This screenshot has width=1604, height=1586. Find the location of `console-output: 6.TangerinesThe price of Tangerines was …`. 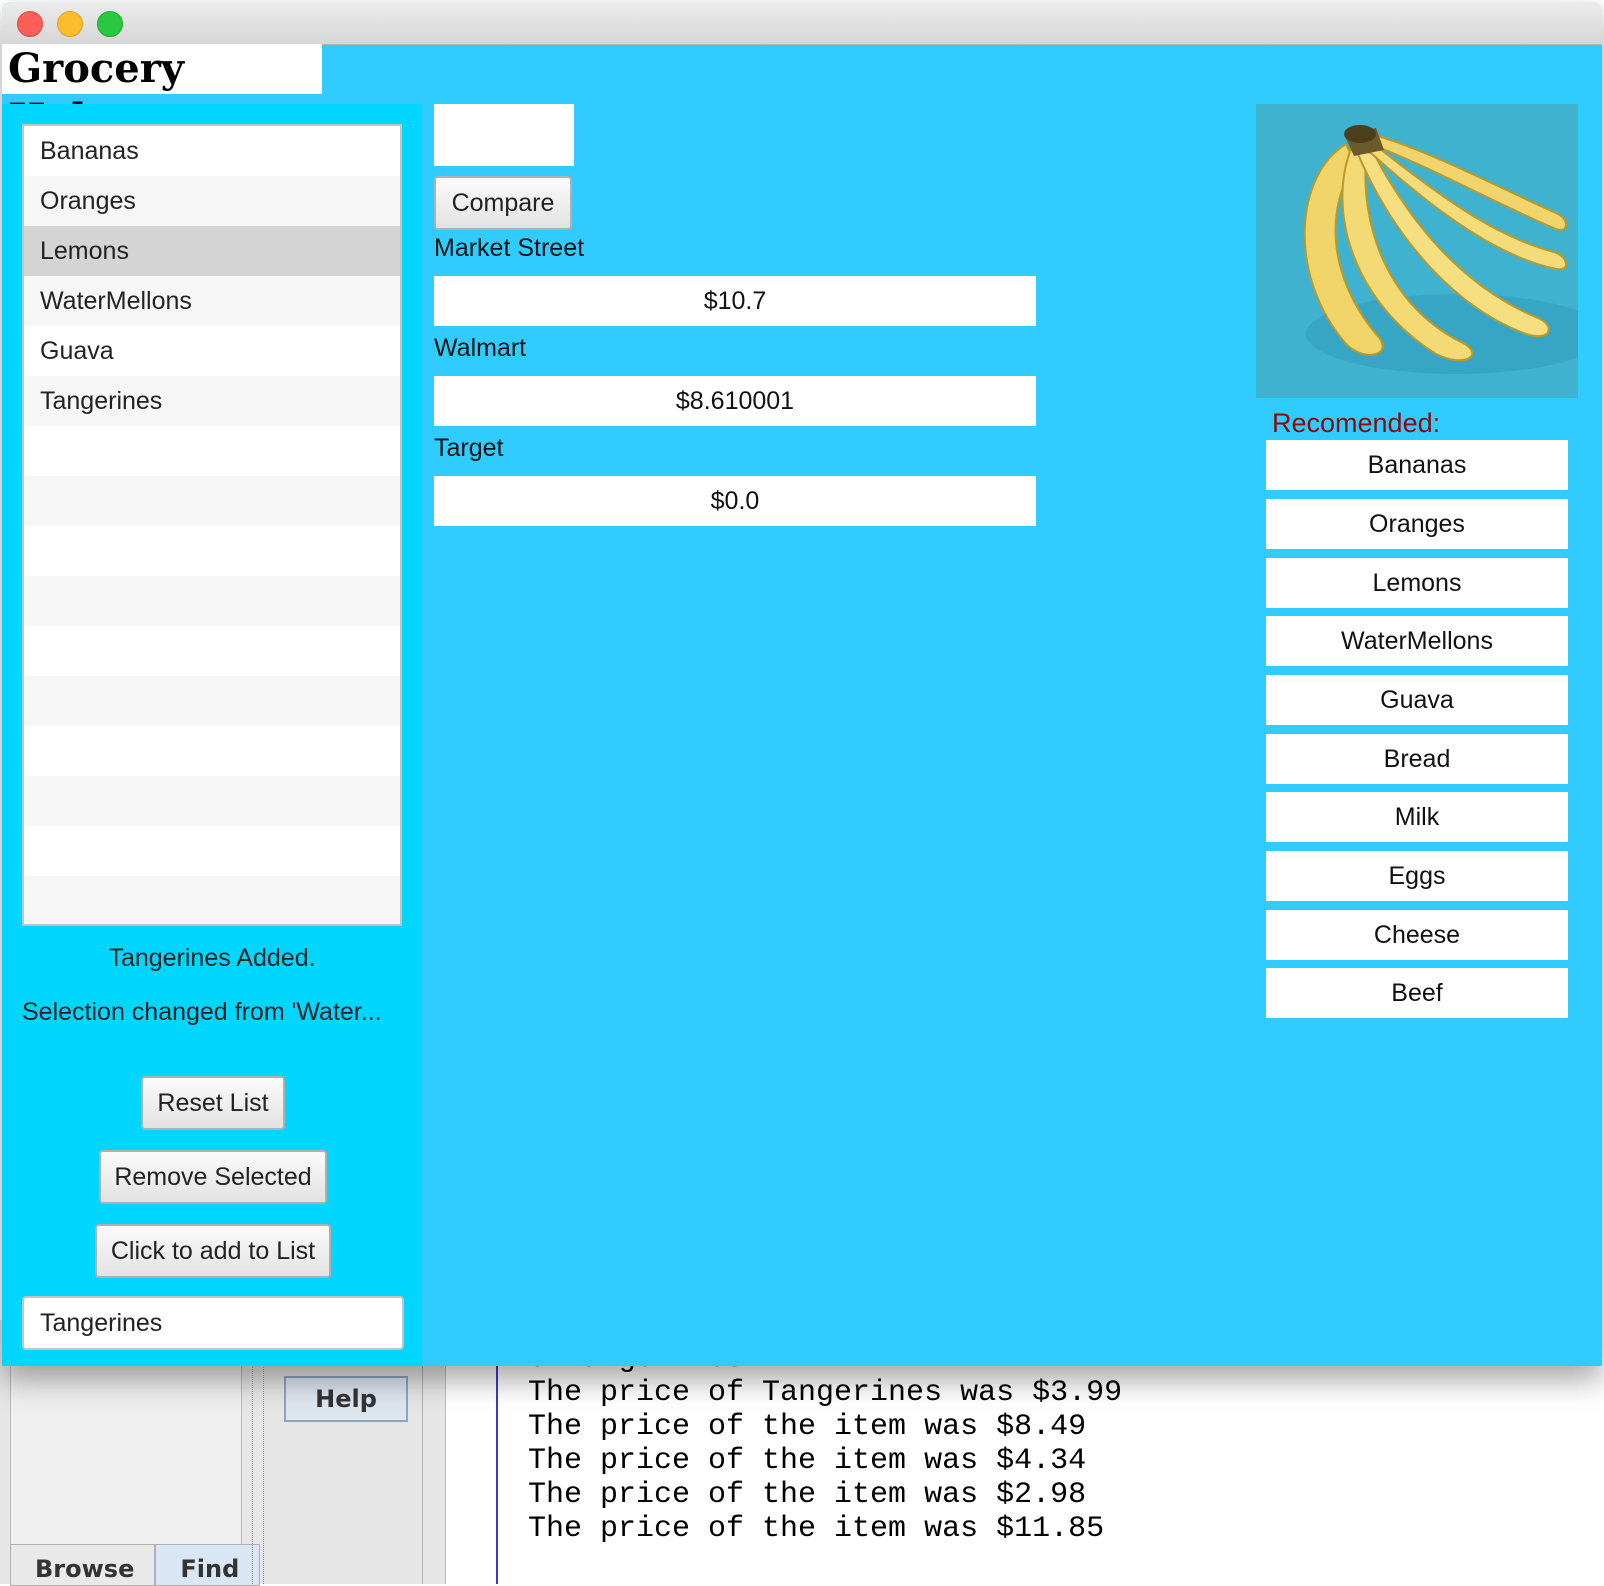

console-output: 6.TangerinesThe price of Tangerines was … is located at coordinates (825, 1444).